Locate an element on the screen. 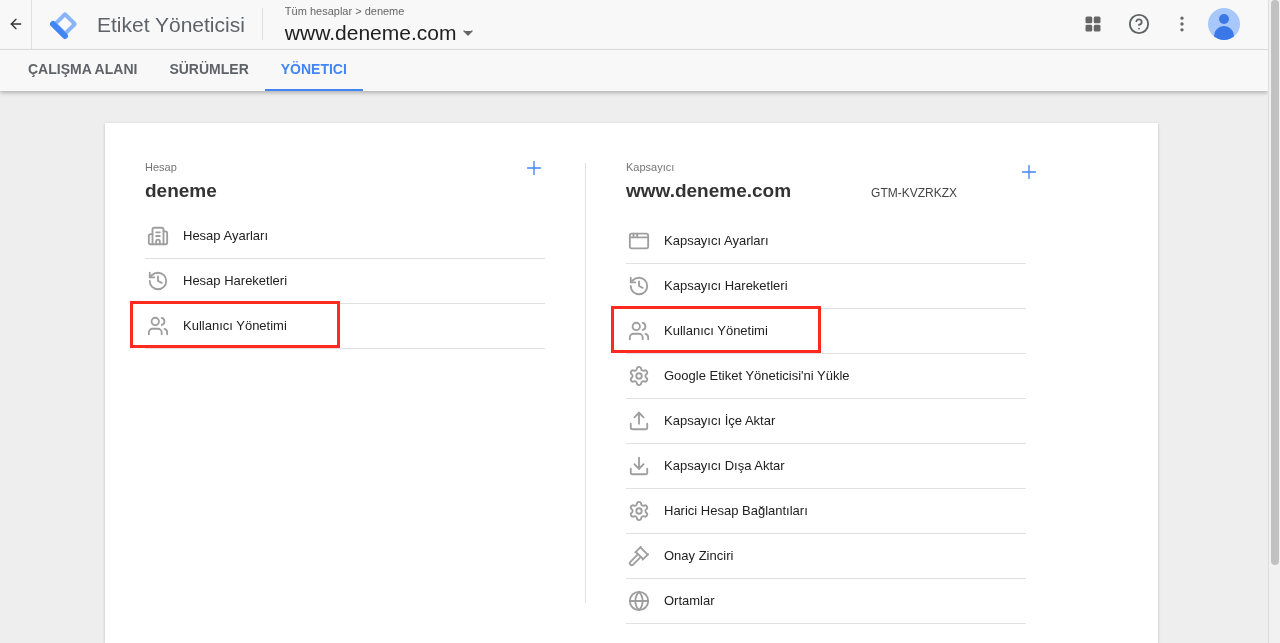 This screenshot has width=1280, height=643. app-title: Etiket Yöneticisi is located at coordinates (171, 24).